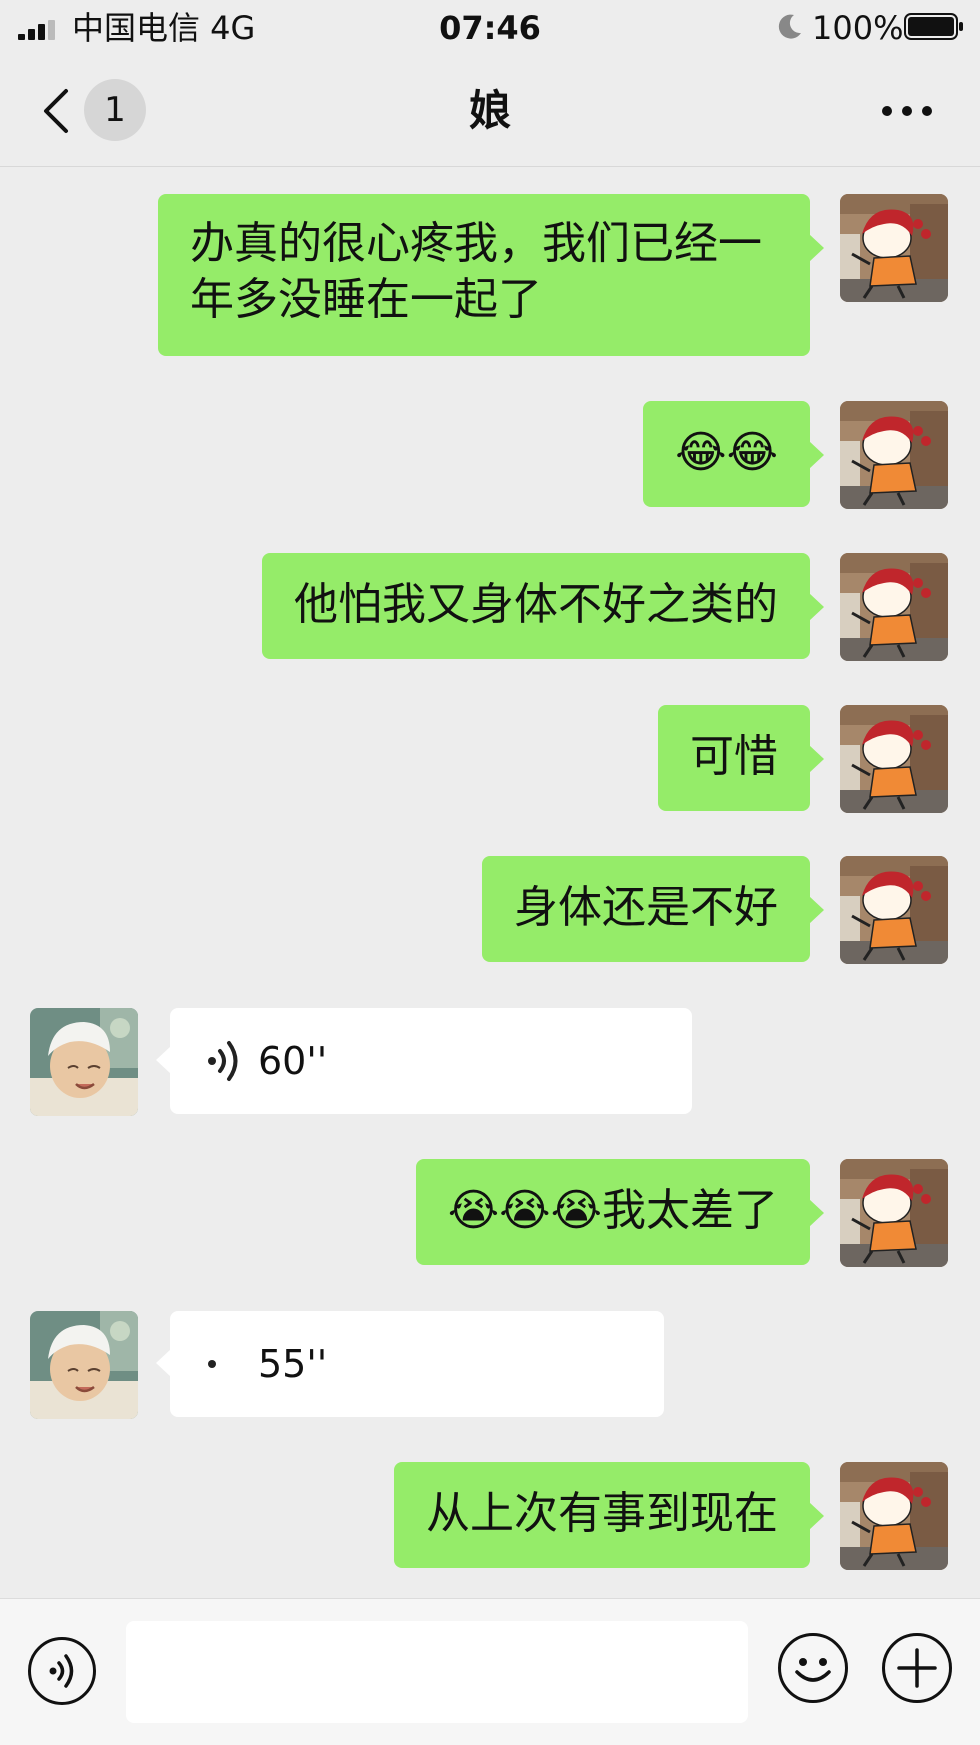  I want to click on message-row: 从上次有事到现在, so click(490, 1516).